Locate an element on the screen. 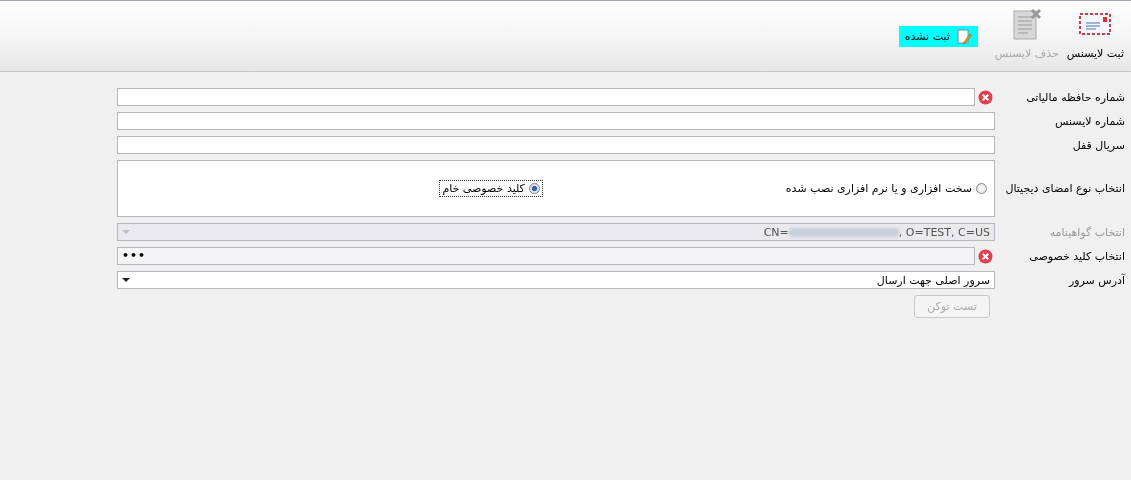 The width and height of the screenshot is (1131, 480). envelope-icon is located at coordinates (1095, 24).